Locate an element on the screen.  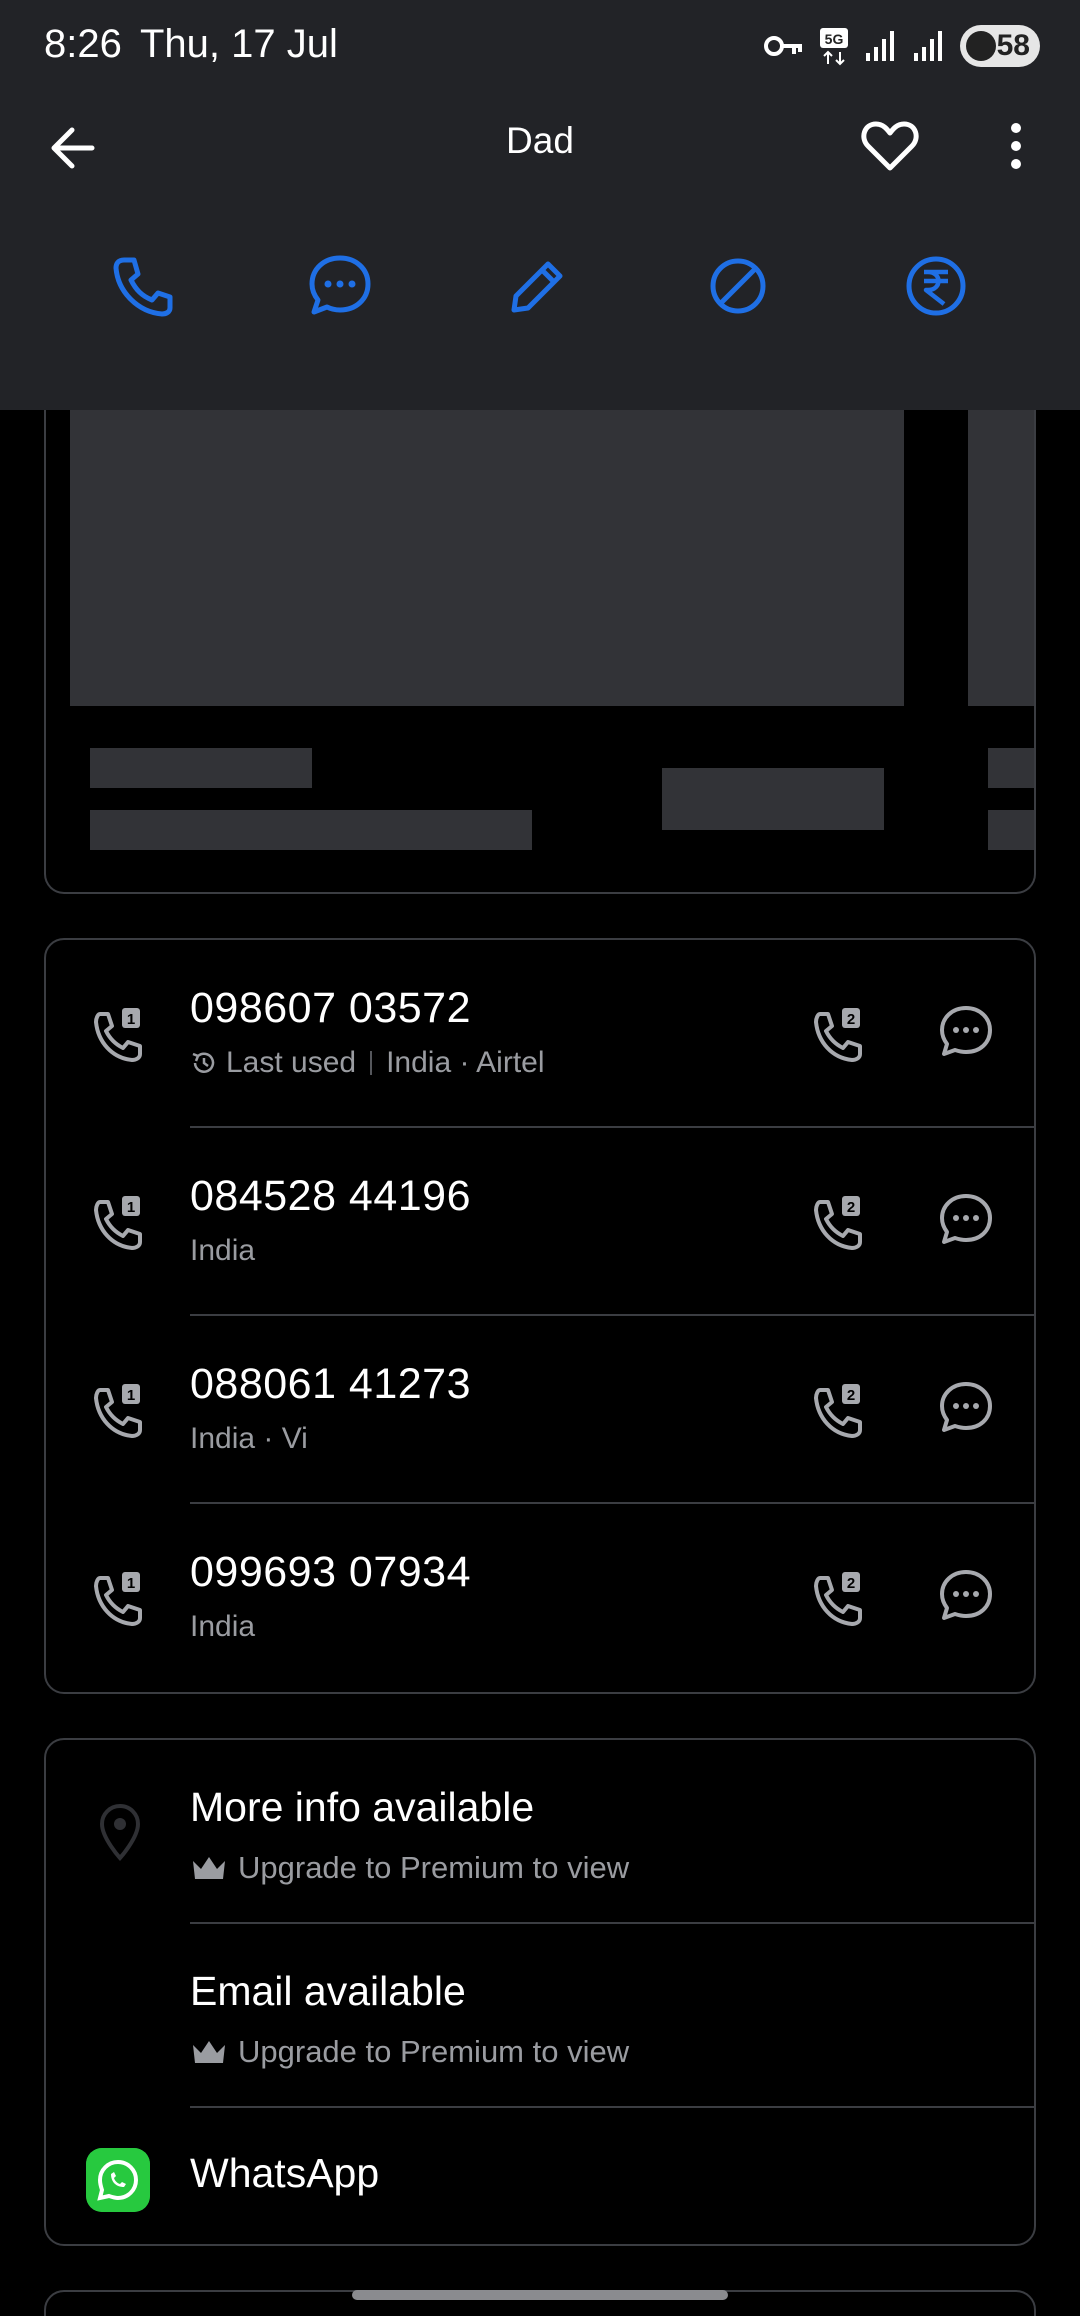
block-icon is located at coordinates (738, 286).